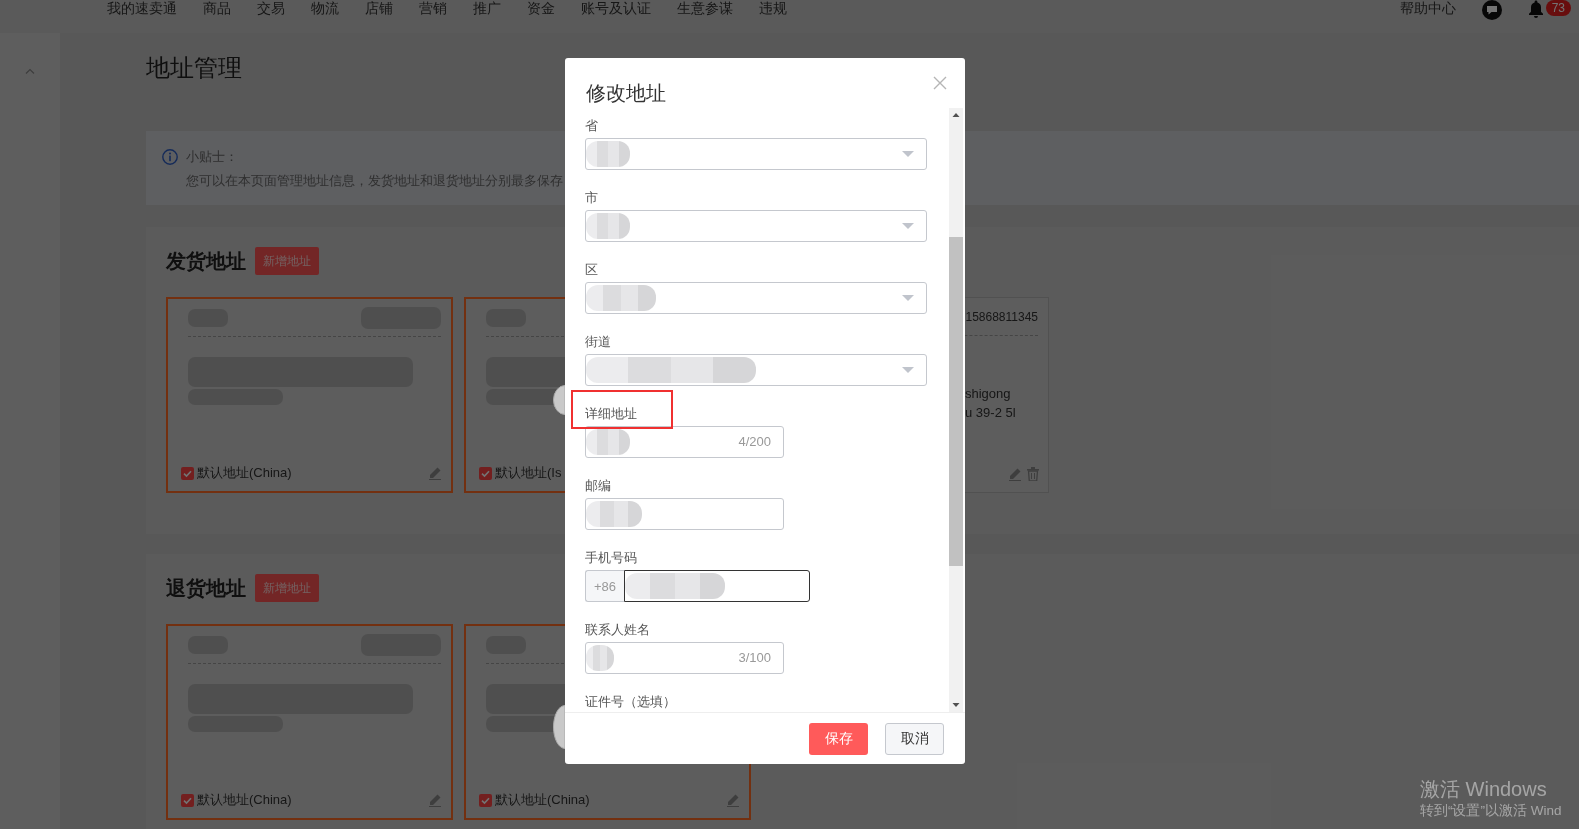 The image size is (1579, 829). I want to click on field-label: 邮编, so click(598, 486).